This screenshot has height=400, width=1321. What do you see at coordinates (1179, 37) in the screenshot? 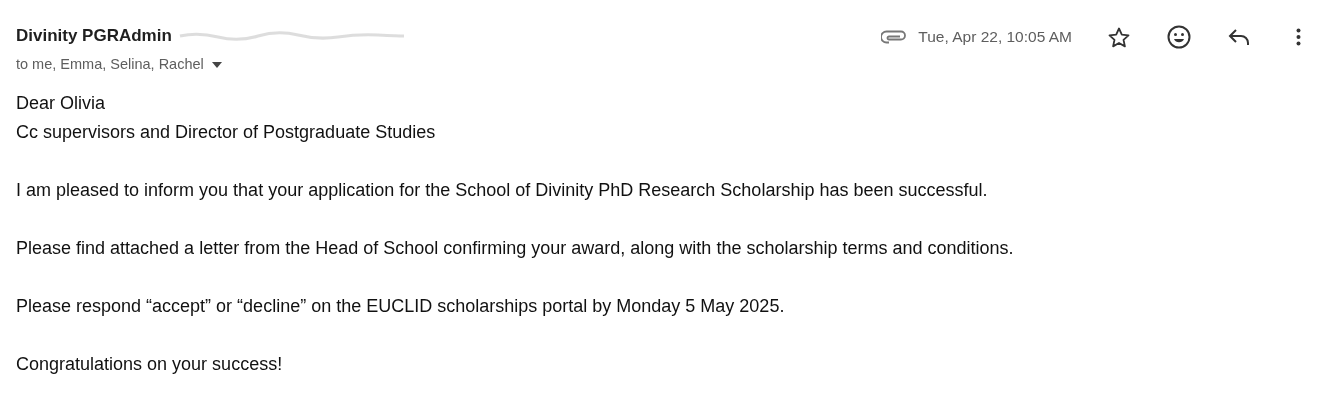
I see `emoji-icon` at bounding box center [1179, 37].